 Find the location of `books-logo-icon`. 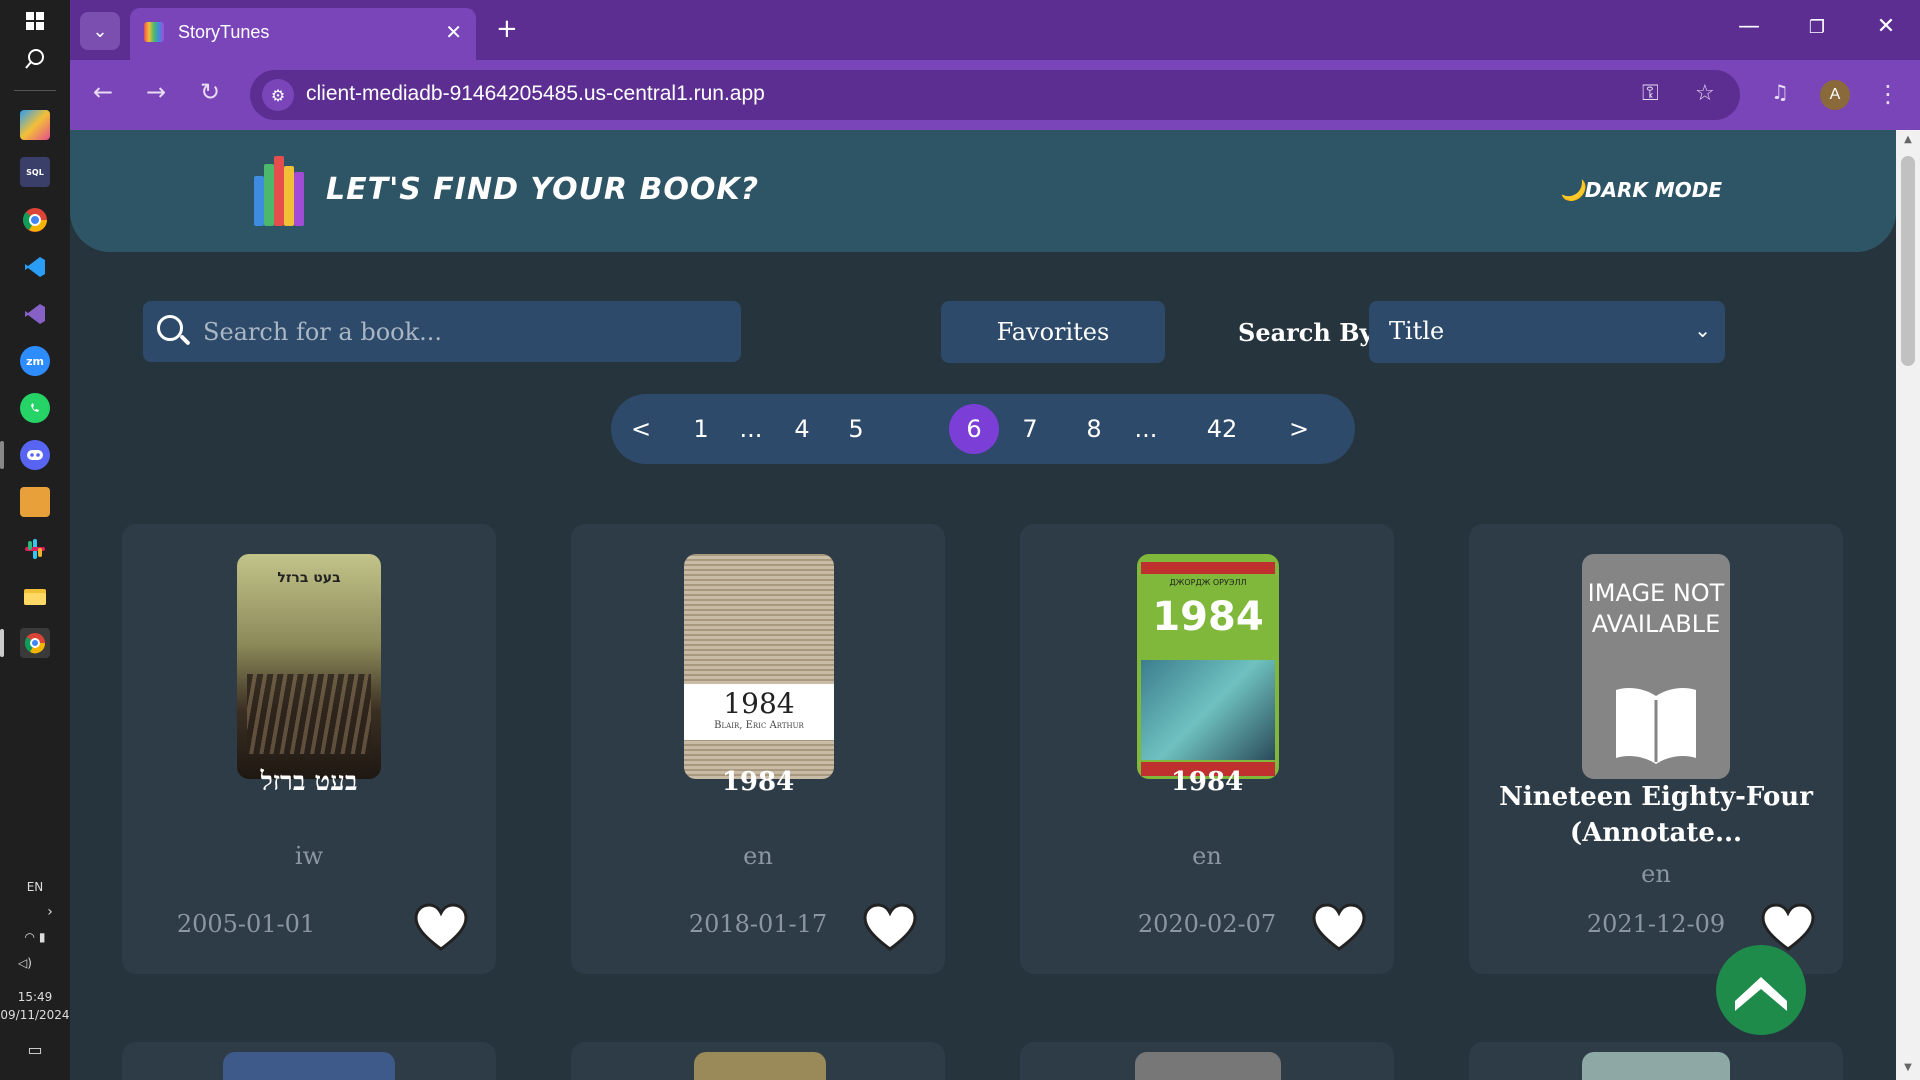

books-logo-icon is located at coordinates (282, 191).